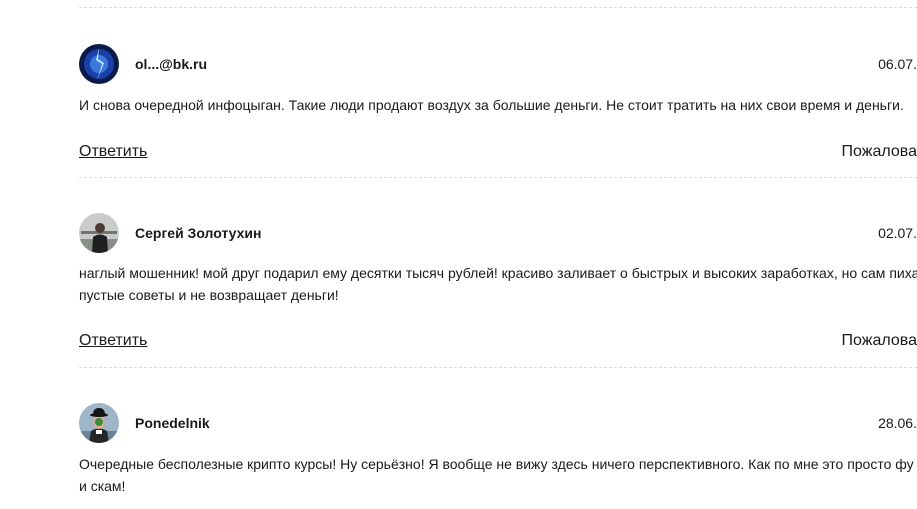  Describe the element at coordinates (897, 233) in the screenshot. I see `comment-date: 02.07.` at that location.